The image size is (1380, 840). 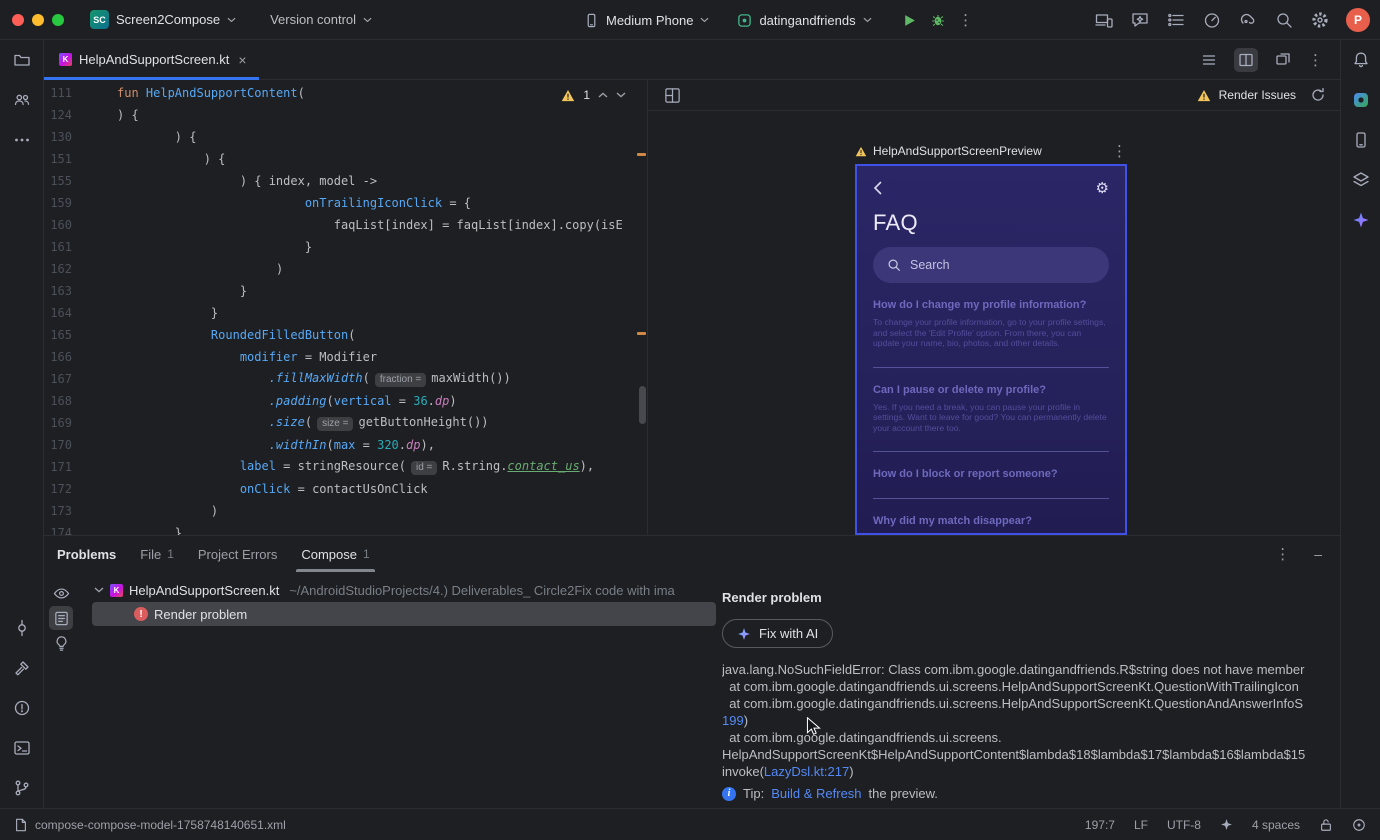 I want to click on code-line: 172 onClick = contactUsOnClick, so click(x=345, y=489).